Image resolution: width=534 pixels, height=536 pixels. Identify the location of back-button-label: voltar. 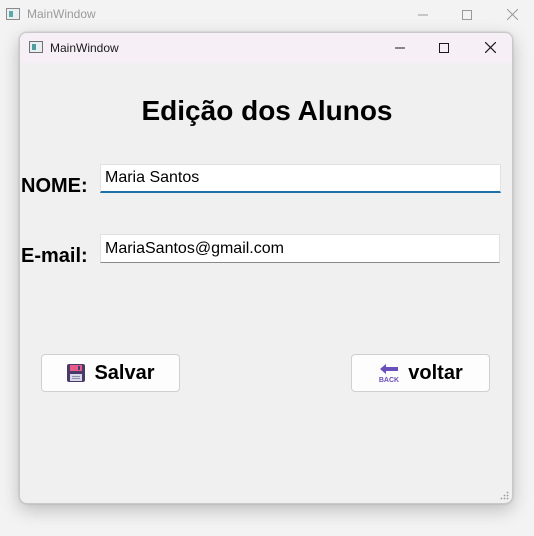
(435, 372).